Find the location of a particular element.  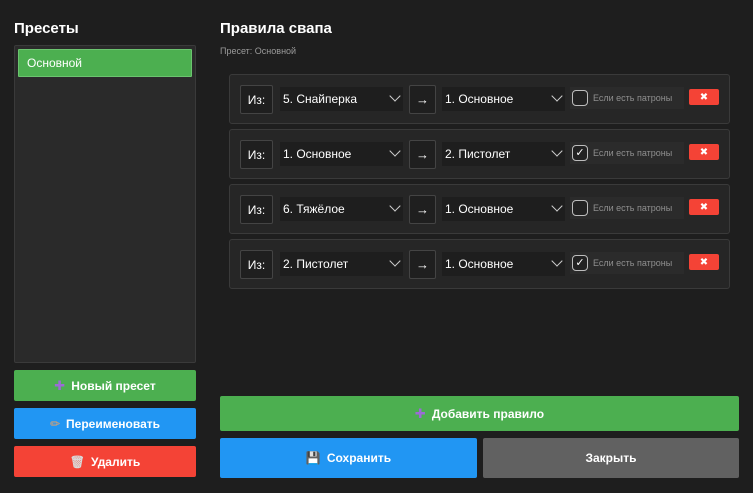

preset-item-label: Основной is located at coordinates (55, 63).